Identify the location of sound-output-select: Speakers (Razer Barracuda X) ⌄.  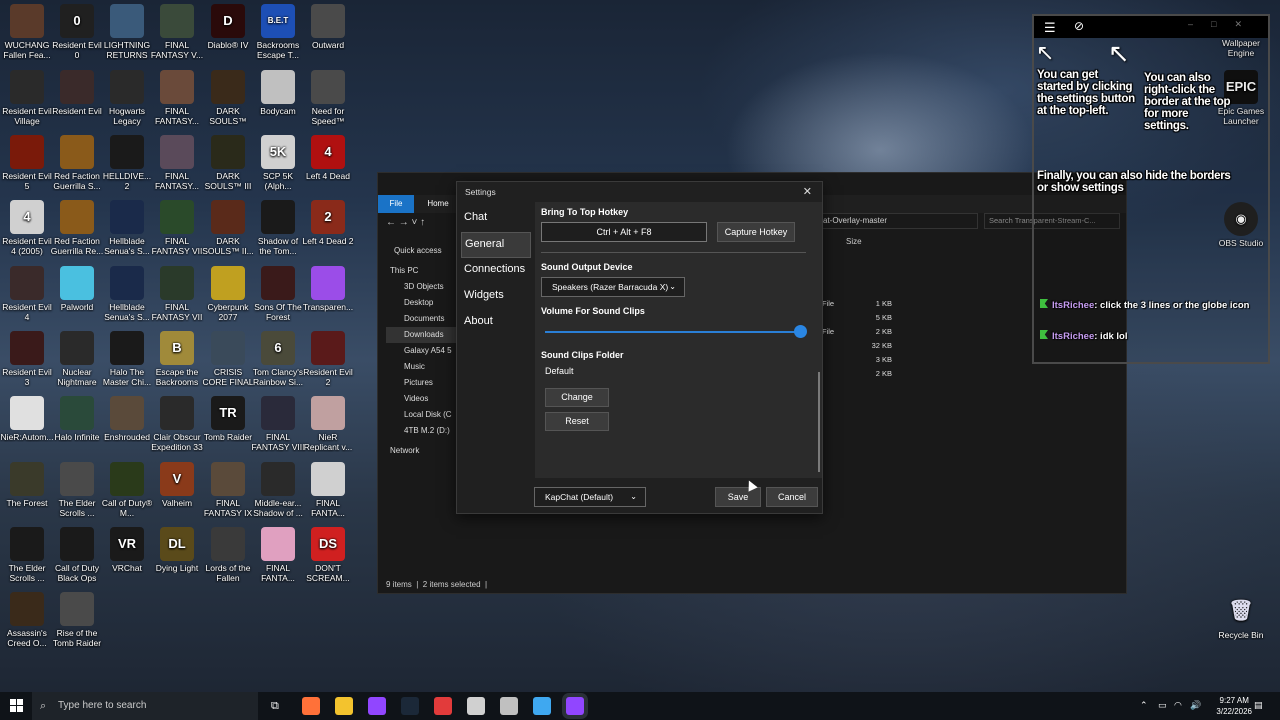
(613, 287).